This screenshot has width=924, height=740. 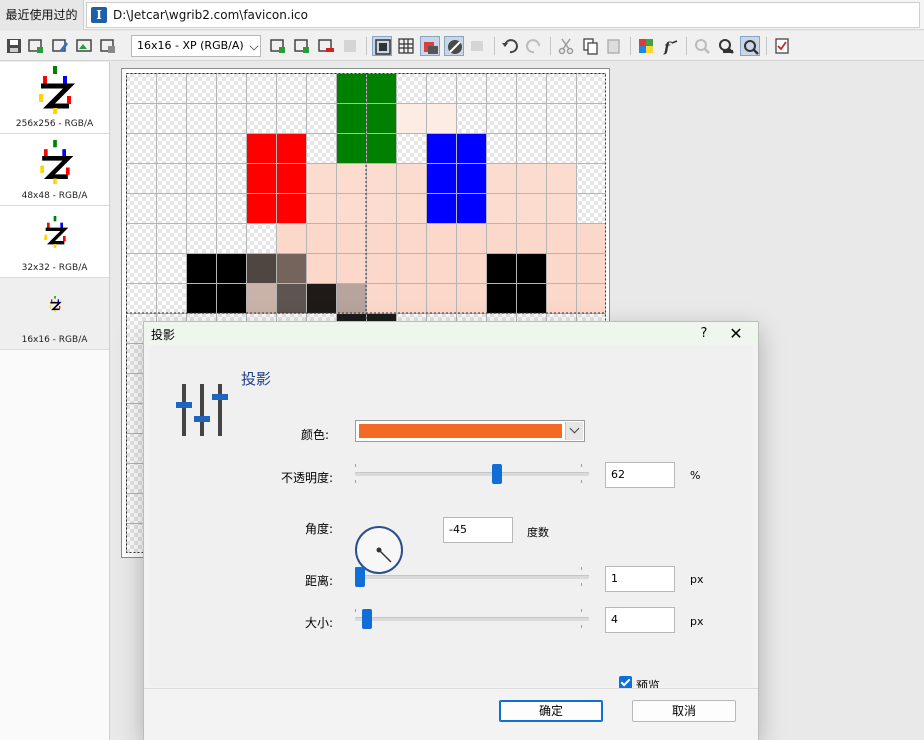 I want to click on svg-text: f, so click(x=668, y=47).